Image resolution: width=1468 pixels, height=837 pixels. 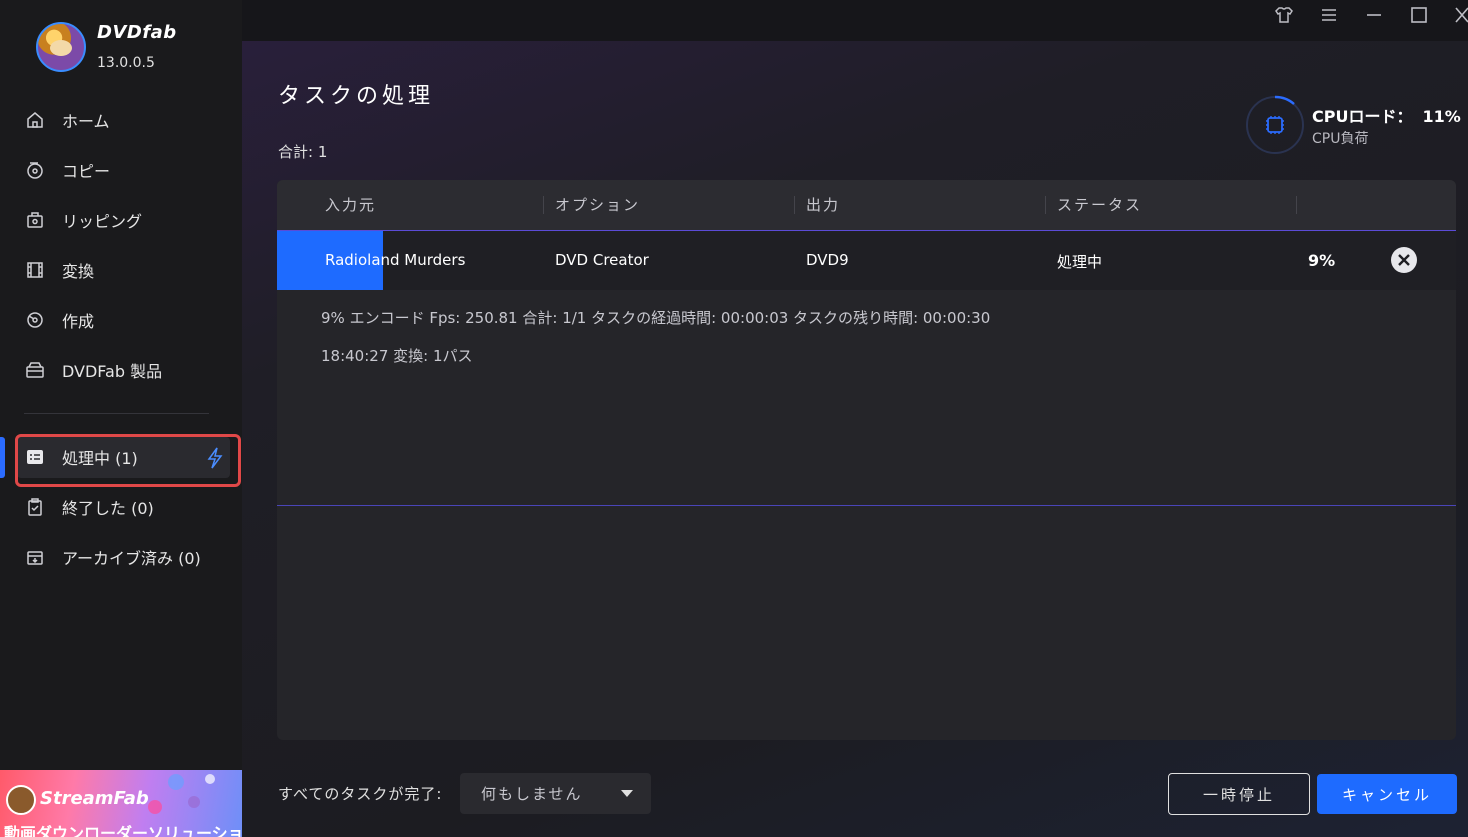 I want to click on sidebar-item-label: リッピング, so click(x=102, y=221).